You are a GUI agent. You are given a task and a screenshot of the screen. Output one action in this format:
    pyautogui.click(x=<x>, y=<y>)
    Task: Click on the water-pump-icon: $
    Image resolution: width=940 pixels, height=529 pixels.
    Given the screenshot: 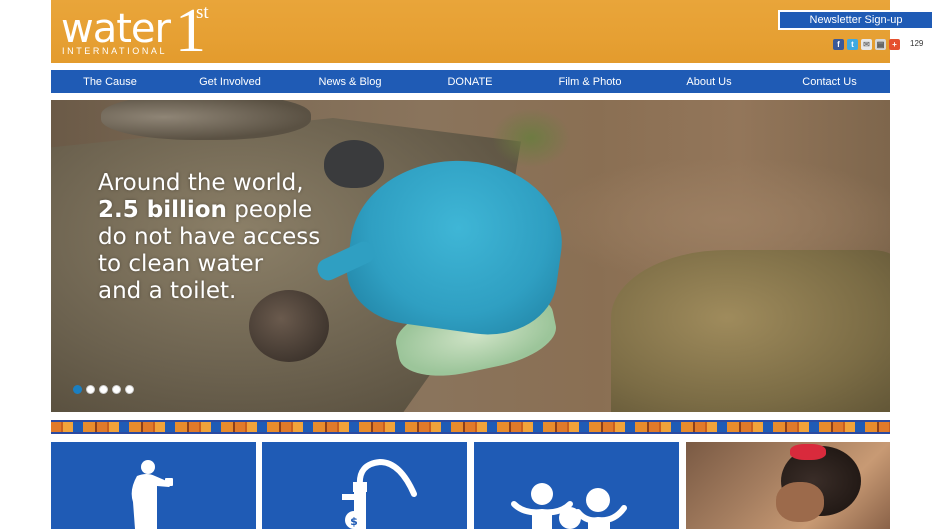 What is the action you would take?
    pyautogui.click(x=379, y=493)
    